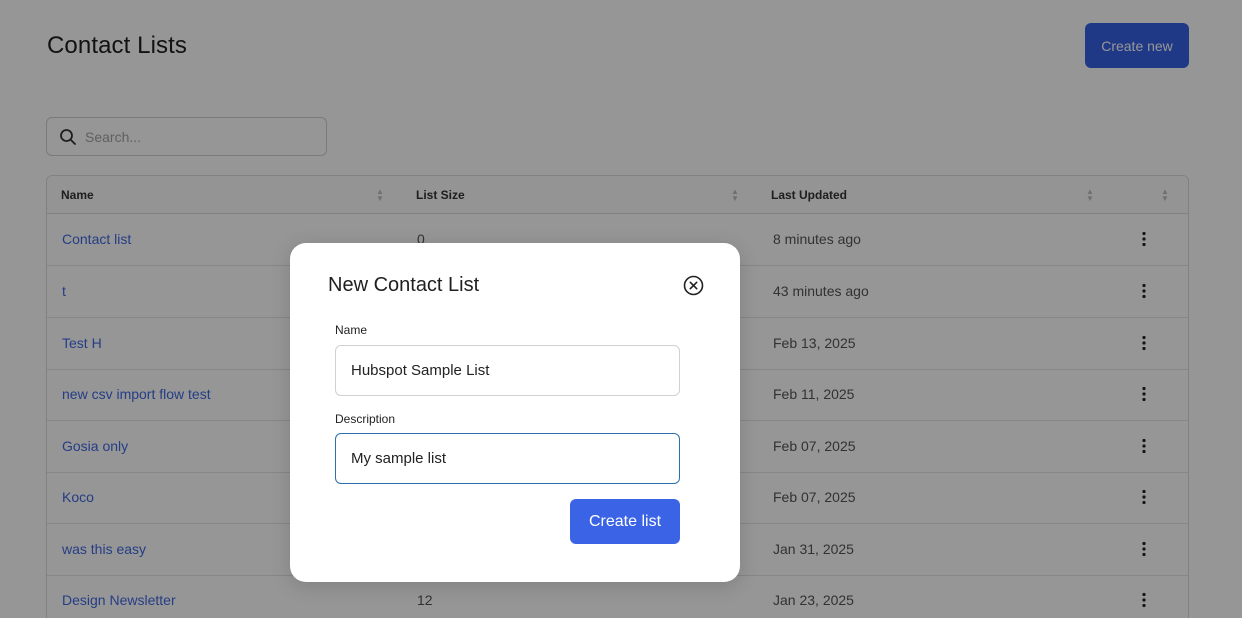 The height and width of the screenshot is (618, 1242). What do you see at coordinates (507, 370) in the screenshot?
I see `name-field` at bounding box center [507, 370].